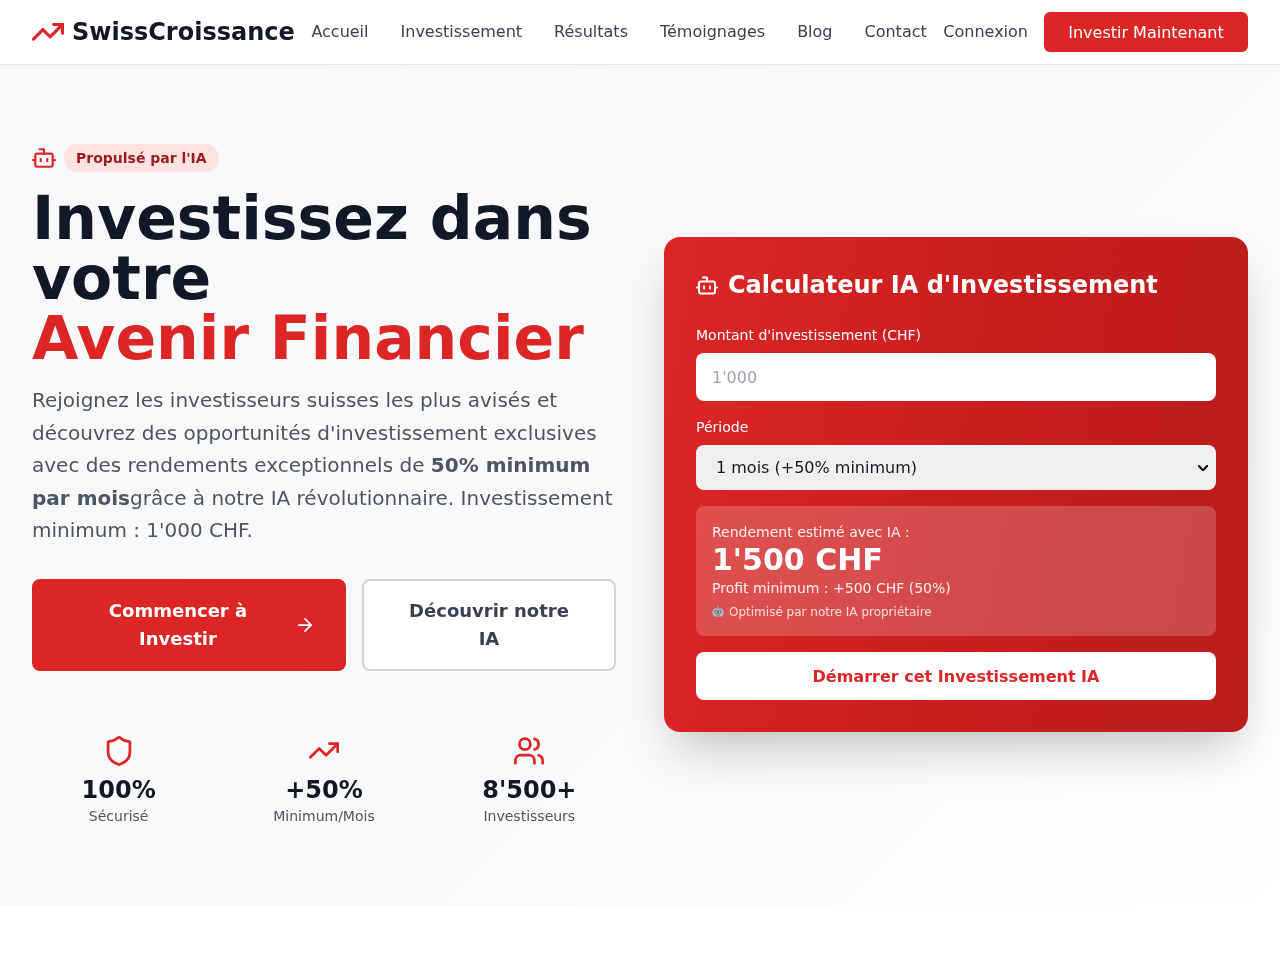 The width and height of the screenshot is (1280, 960). What do you see at coordinates (830, 612) in the screenshot?
I see `result-note: Optimisé par notre IA propriétaire` at bounding box center [830, 612].